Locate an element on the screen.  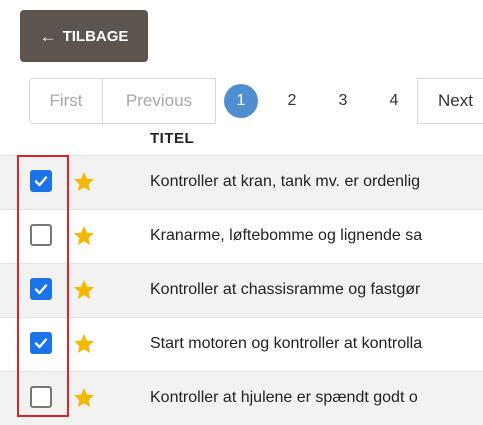
row-title: Kranarme, løftebomme og lignende sa is located at coordinates (286, 235).